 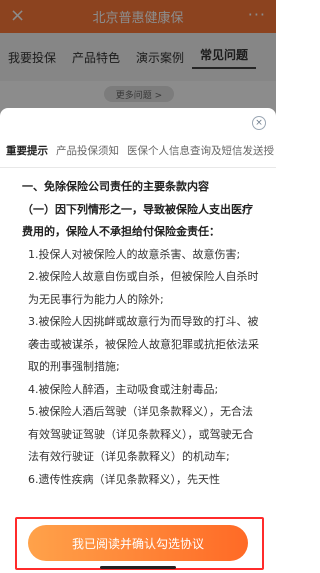 I want to click on tab-important-notice: 重要提示, so click(x=26, y=152).